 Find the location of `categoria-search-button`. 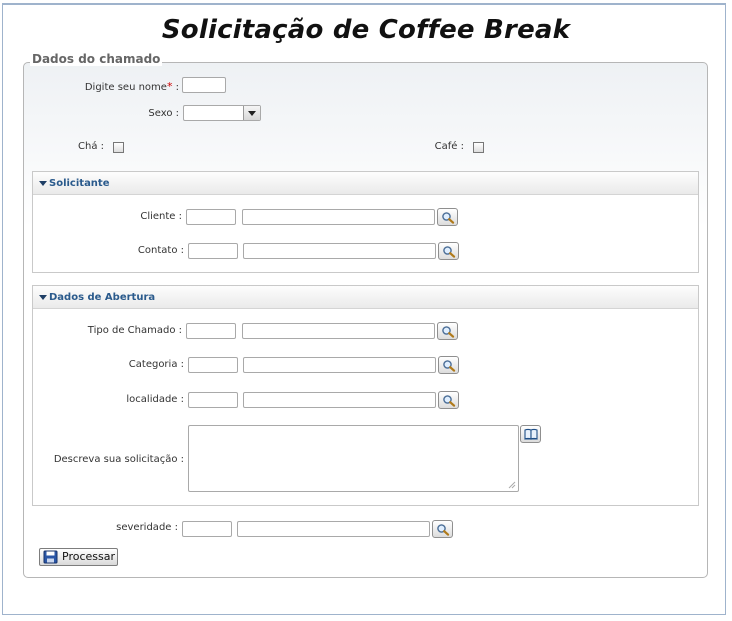

categoria-search-button is located at coordinates (448, 365).